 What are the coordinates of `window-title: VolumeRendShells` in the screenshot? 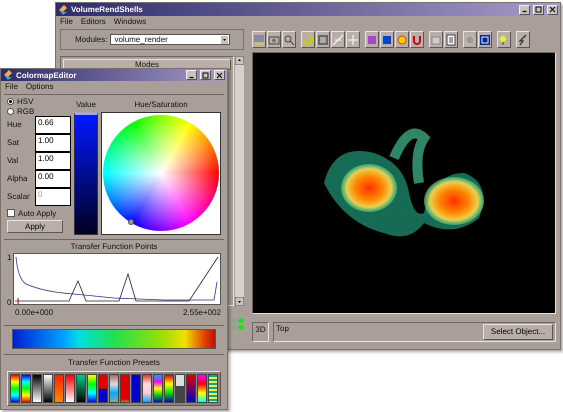 It's located at (107, 9).